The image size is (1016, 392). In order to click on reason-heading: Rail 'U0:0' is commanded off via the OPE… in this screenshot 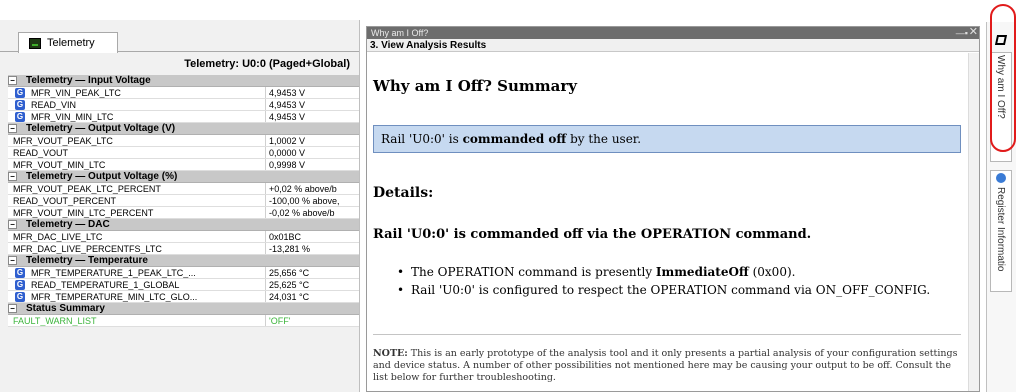, I will do `click(592, 234)`.